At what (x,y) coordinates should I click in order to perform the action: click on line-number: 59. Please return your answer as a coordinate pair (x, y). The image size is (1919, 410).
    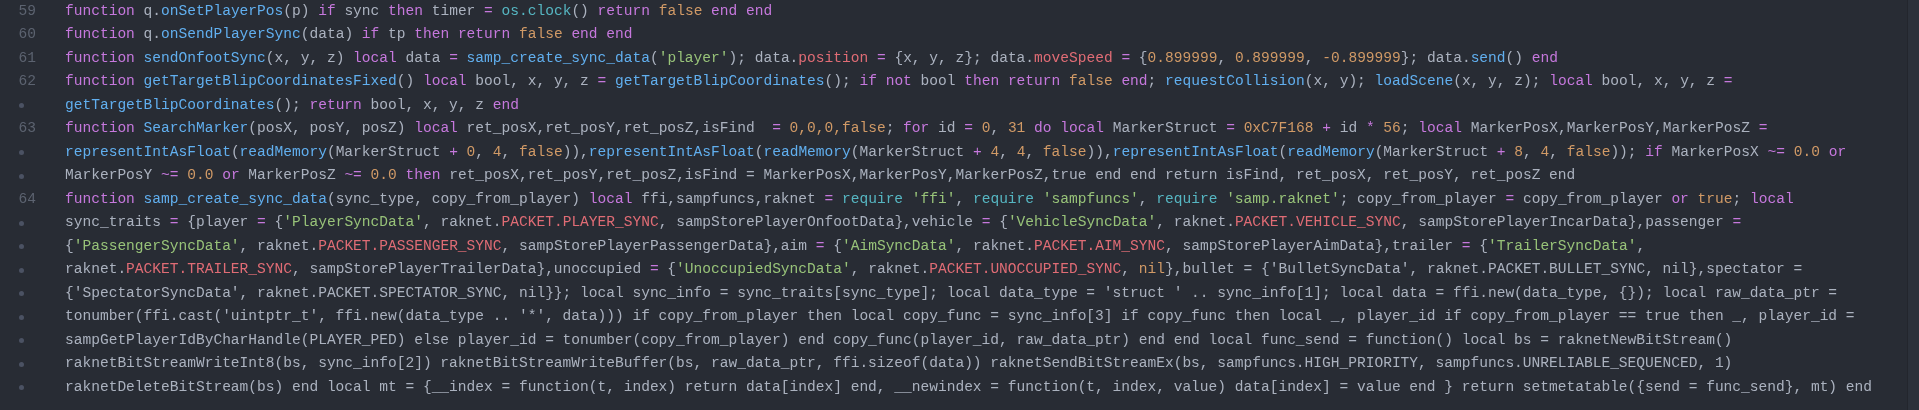
    Looking at the image, I should click on (26, 11).